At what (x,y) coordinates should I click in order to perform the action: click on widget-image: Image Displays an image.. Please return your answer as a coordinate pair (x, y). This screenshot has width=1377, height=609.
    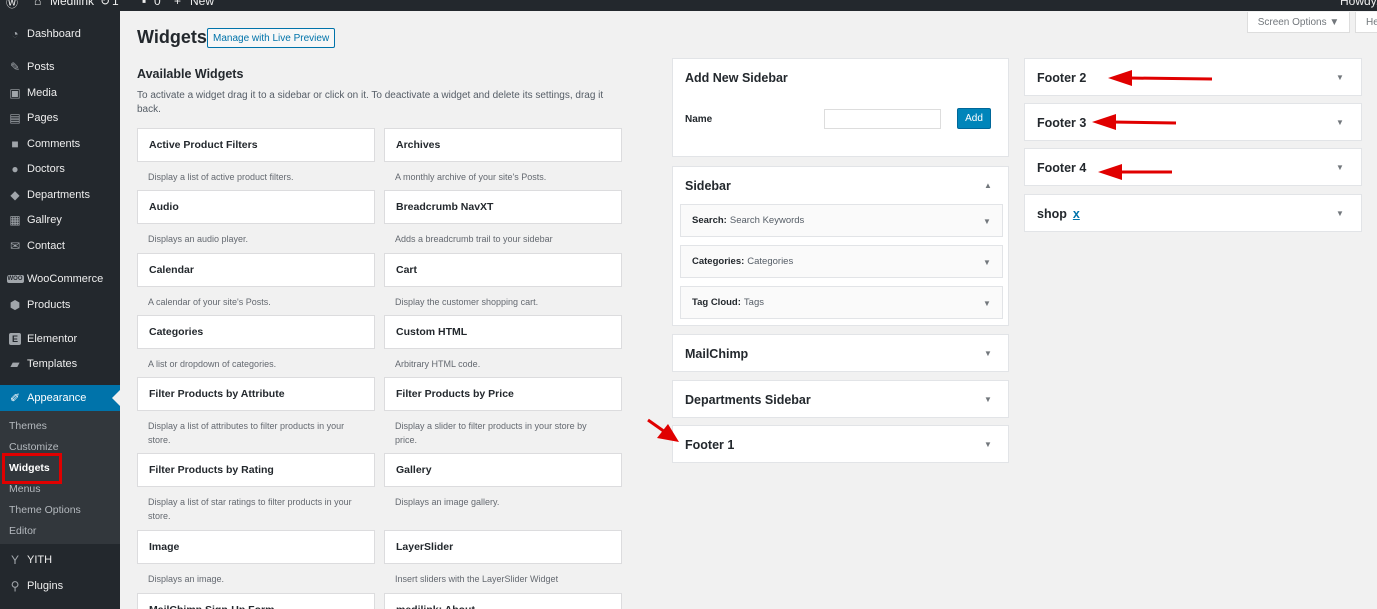
    Looking at the image, I should click on (256, 558).